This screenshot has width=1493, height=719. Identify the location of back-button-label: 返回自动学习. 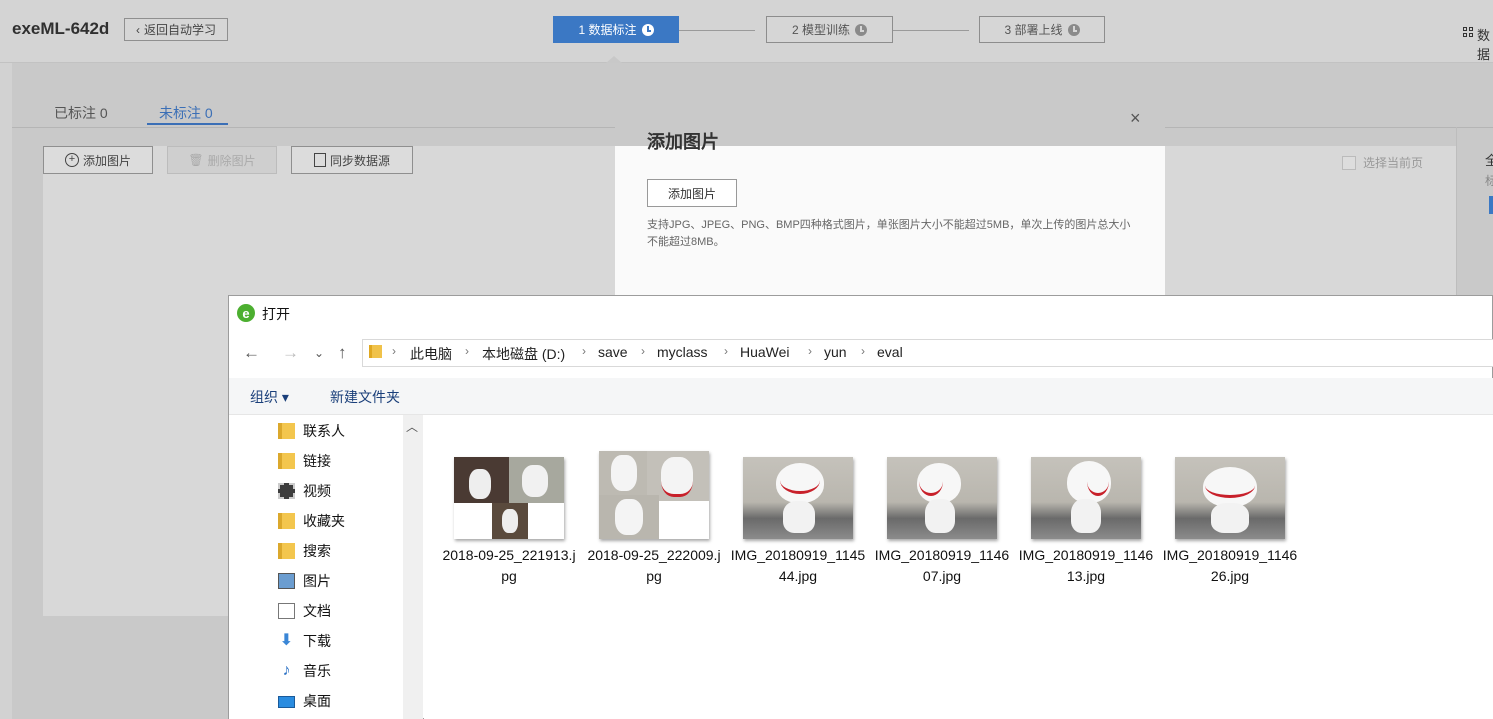
(179, 30).